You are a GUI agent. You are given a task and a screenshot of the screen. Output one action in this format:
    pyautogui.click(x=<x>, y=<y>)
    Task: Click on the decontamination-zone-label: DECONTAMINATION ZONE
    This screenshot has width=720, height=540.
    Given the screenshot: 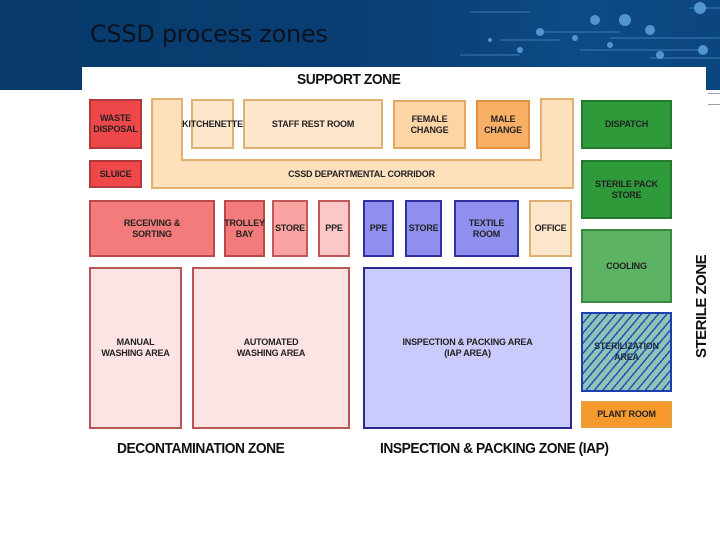 What is the action you would take?
    pyautogui.click(x=201, y=448)
    